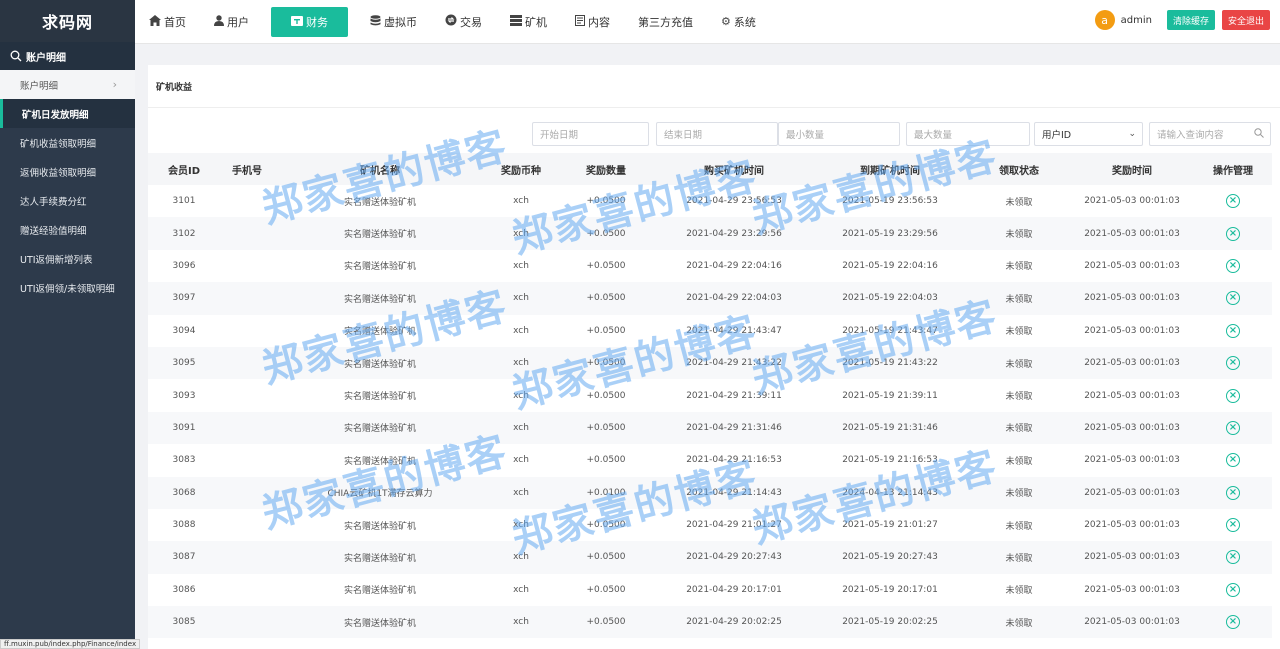 This screenshot has width=1280, height=649. What do you see at coordinates (1136, 20) in the screenshot?
I see `user-name: admin` at bounding box center [1136, 20].